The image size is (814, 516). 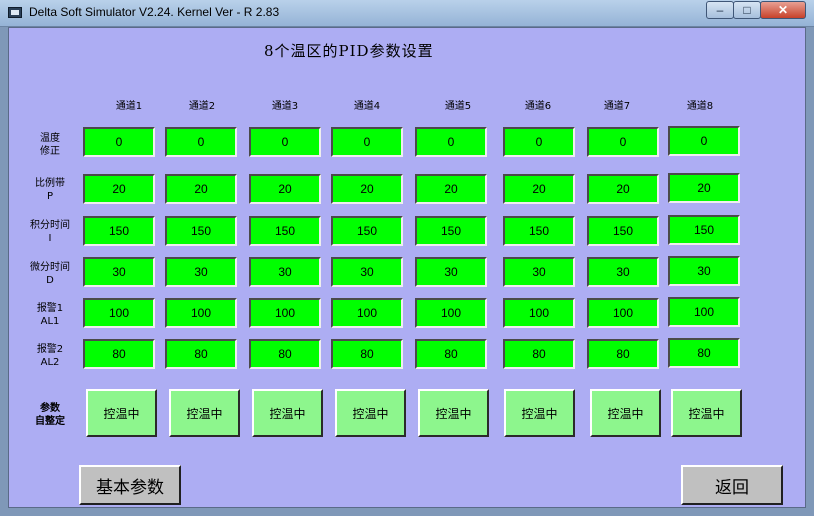 What do you see at coordinates (370, 413) in the screenshot?
I see `autotune-button-ch4: 控温中` at bounding box center [370, 413].